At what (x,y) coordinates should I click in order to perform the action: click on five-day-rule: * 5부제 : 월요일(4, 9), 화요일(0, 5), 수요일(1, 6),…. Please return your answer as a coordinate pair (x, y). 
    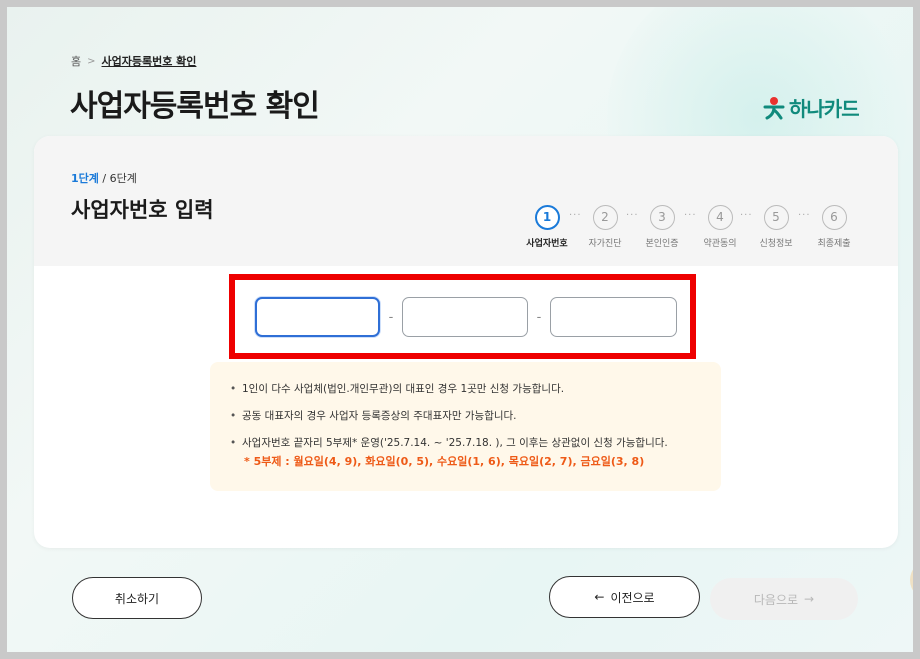
    Looking at the image, I should click on (444, 461).